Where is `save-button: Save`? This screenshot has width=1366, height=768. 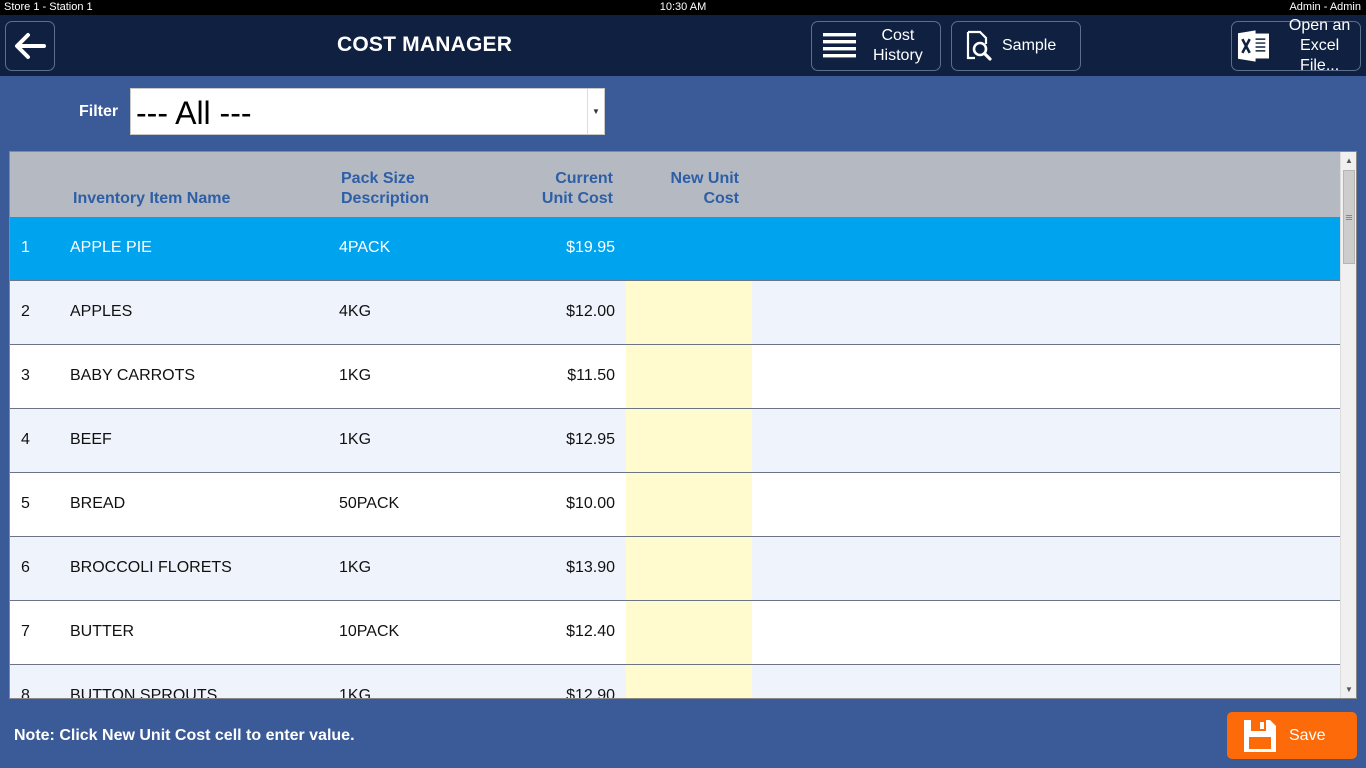 save-button: Save is located at coordinates (1292, 735).